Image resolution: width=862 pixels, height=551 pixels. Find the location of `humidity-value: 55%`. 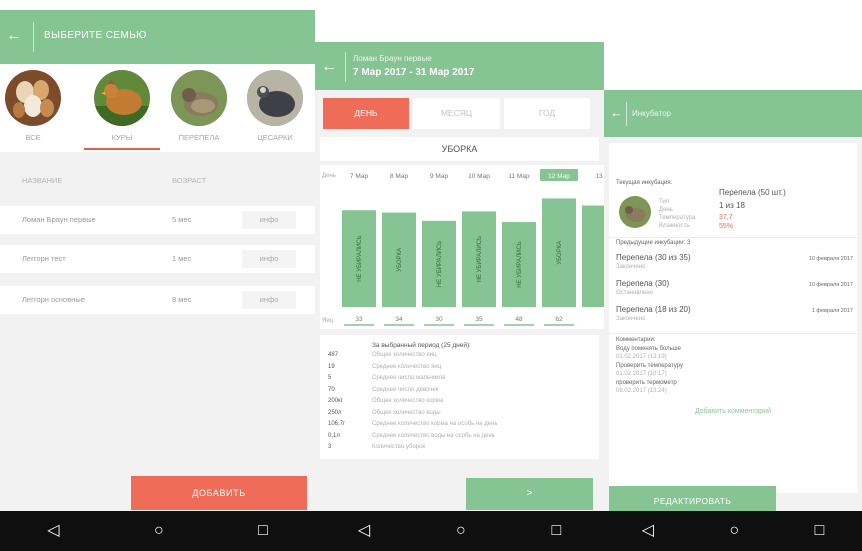

humidity-value: 55% is located at coordinates (726, 226).